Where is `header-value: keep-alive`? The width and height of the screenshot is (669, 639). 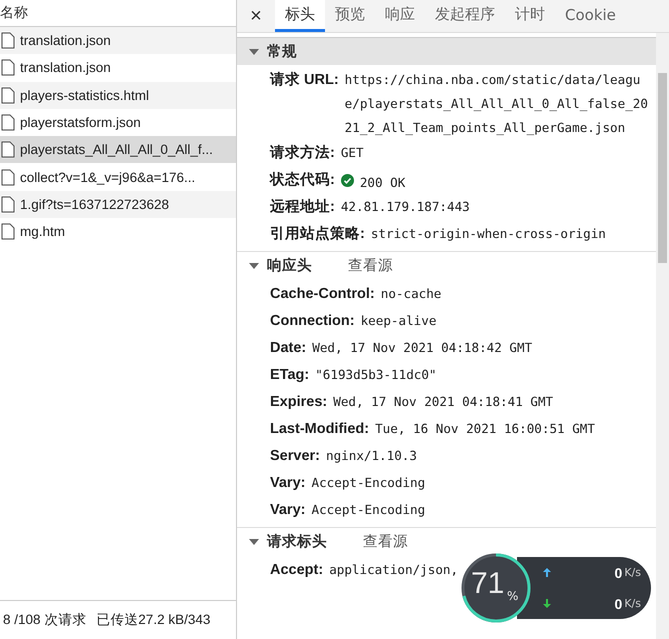
header-value: keep-alive is located at coordinates (398, 321).